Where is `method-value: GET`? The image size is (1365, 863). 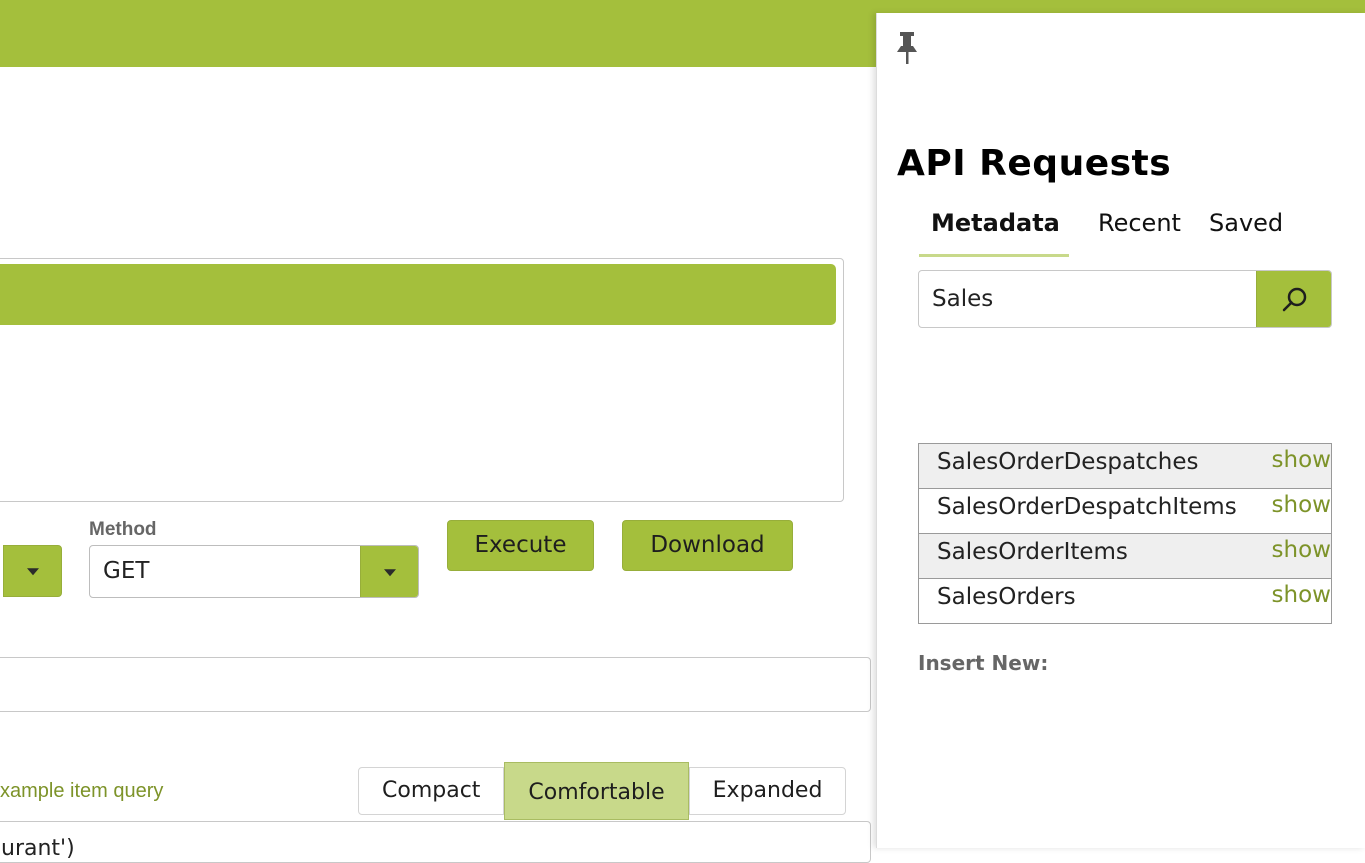 method-value: GET is located at coordinates (126, 571).